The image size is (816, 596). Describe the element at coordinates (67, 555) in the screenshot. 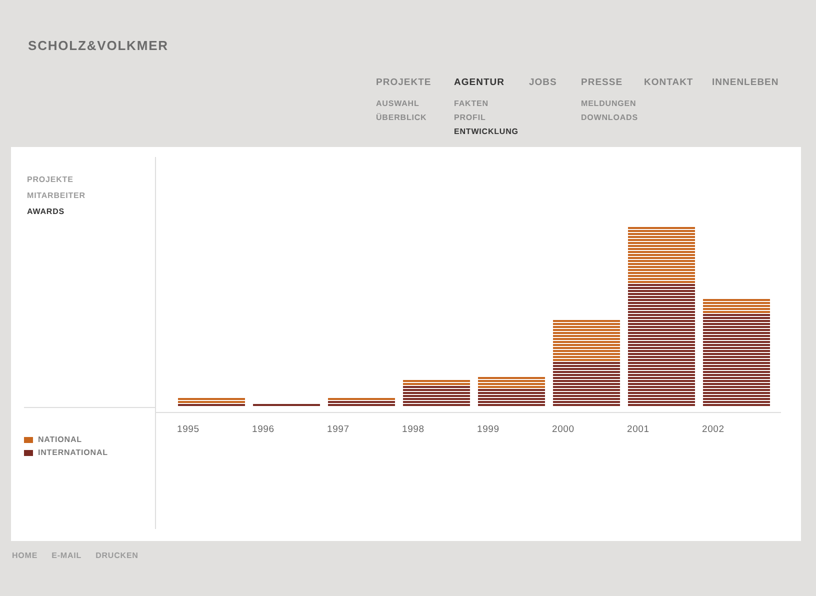

I see `footer-link: E-MAIL` at that location.